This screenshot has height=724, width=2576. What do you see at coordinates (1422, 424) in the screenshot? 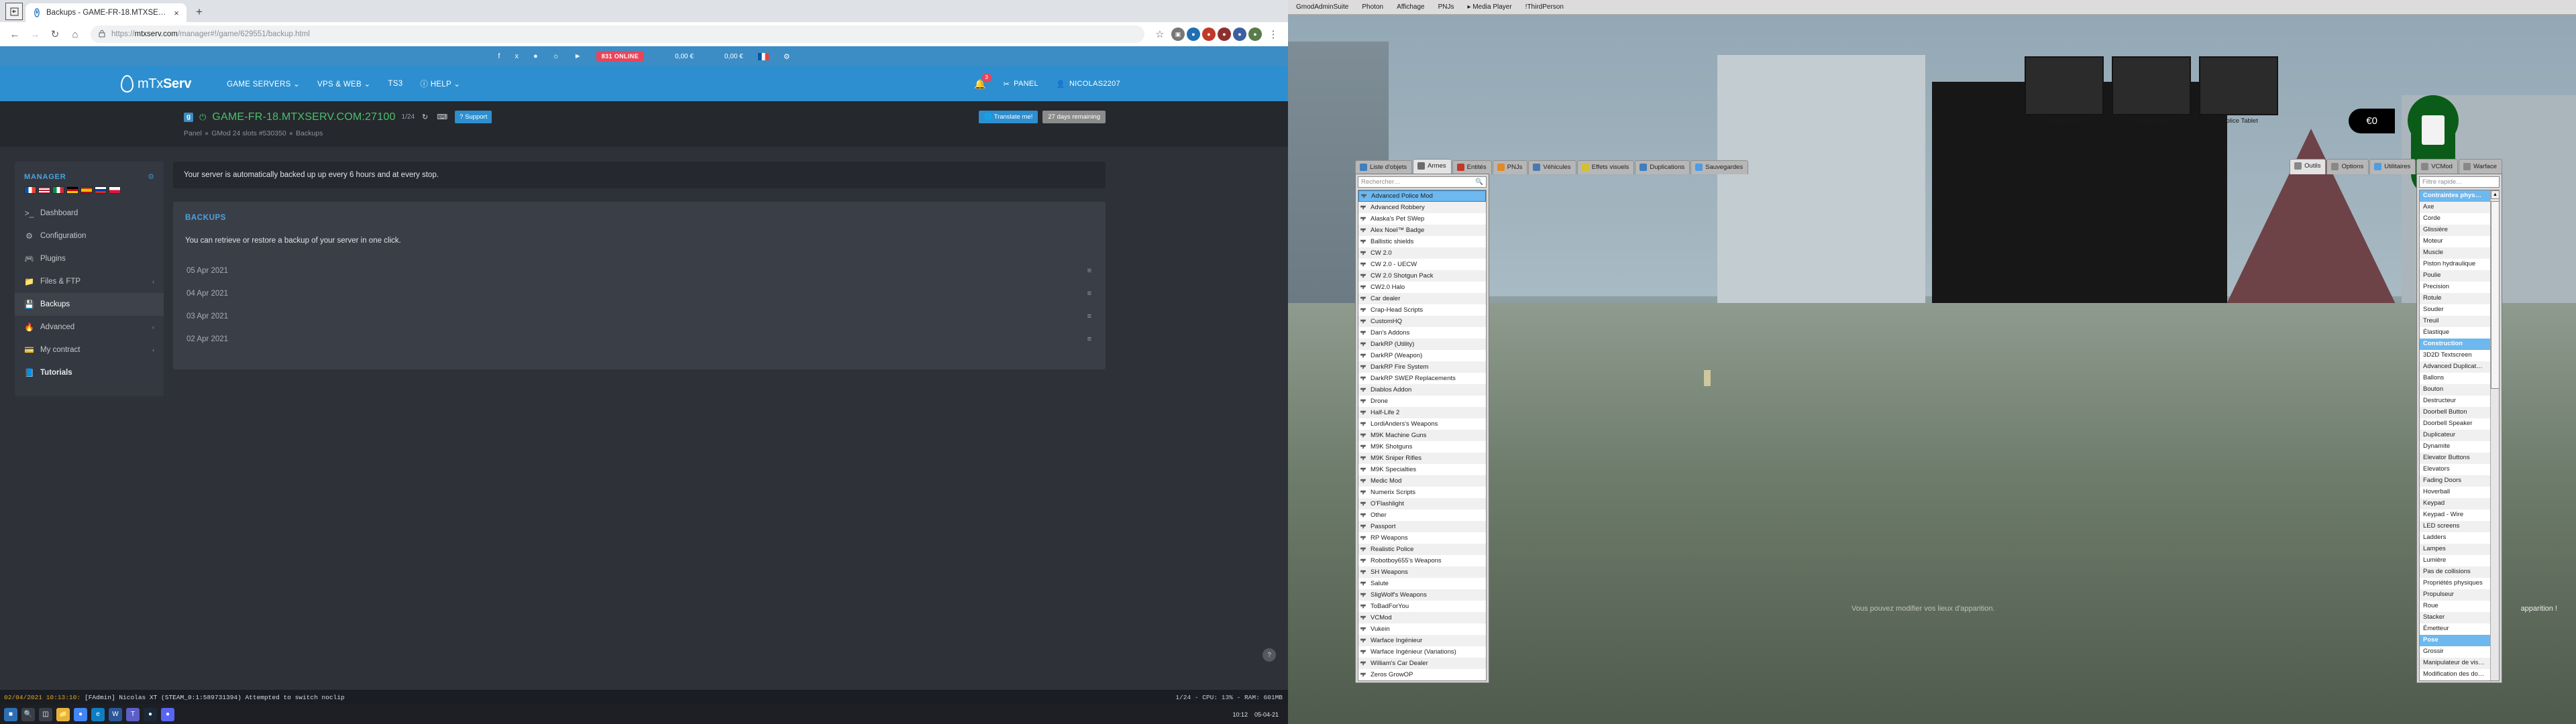
I see `weapon-category-item: LordiAnders's Weapons` at bounding box center [1422, 424].